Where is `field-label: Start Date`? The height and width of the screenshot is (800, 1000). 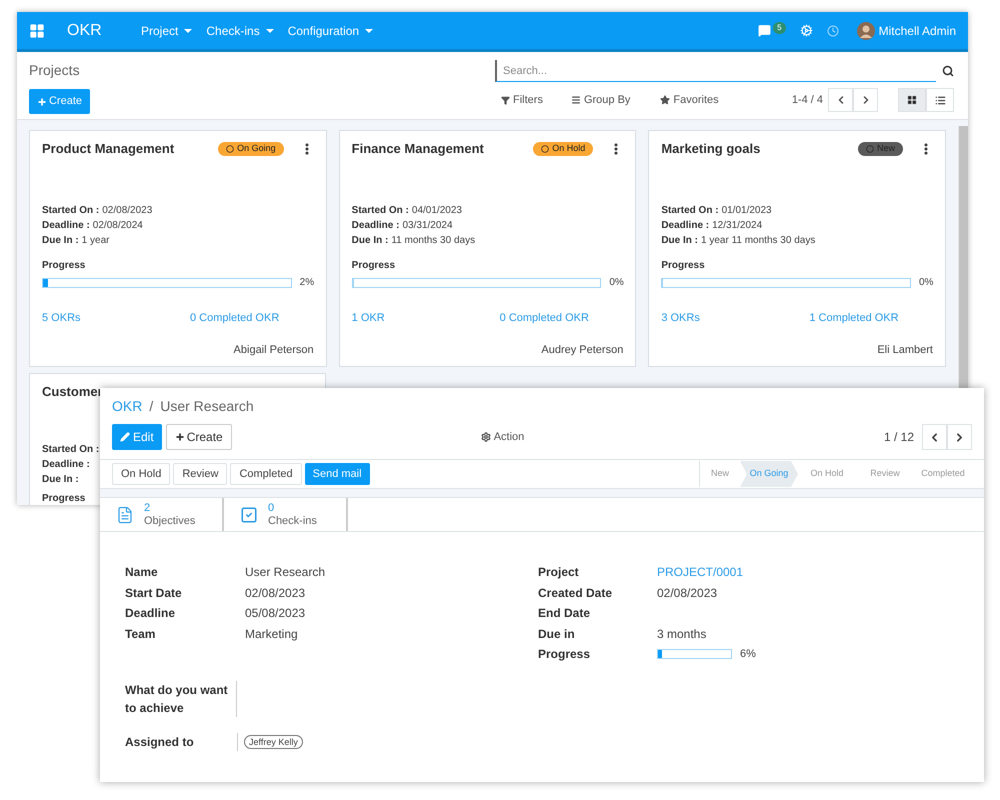
field-label: Start Date is located at coordinates (154, 593).